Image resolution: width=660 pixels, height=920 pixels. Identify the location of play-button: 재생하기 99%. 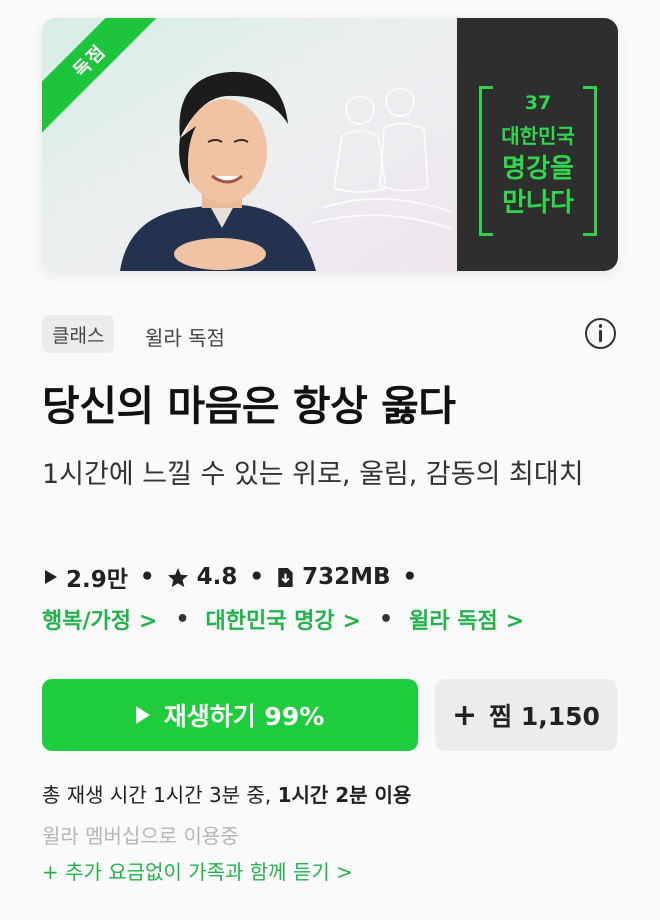
(230, 715).